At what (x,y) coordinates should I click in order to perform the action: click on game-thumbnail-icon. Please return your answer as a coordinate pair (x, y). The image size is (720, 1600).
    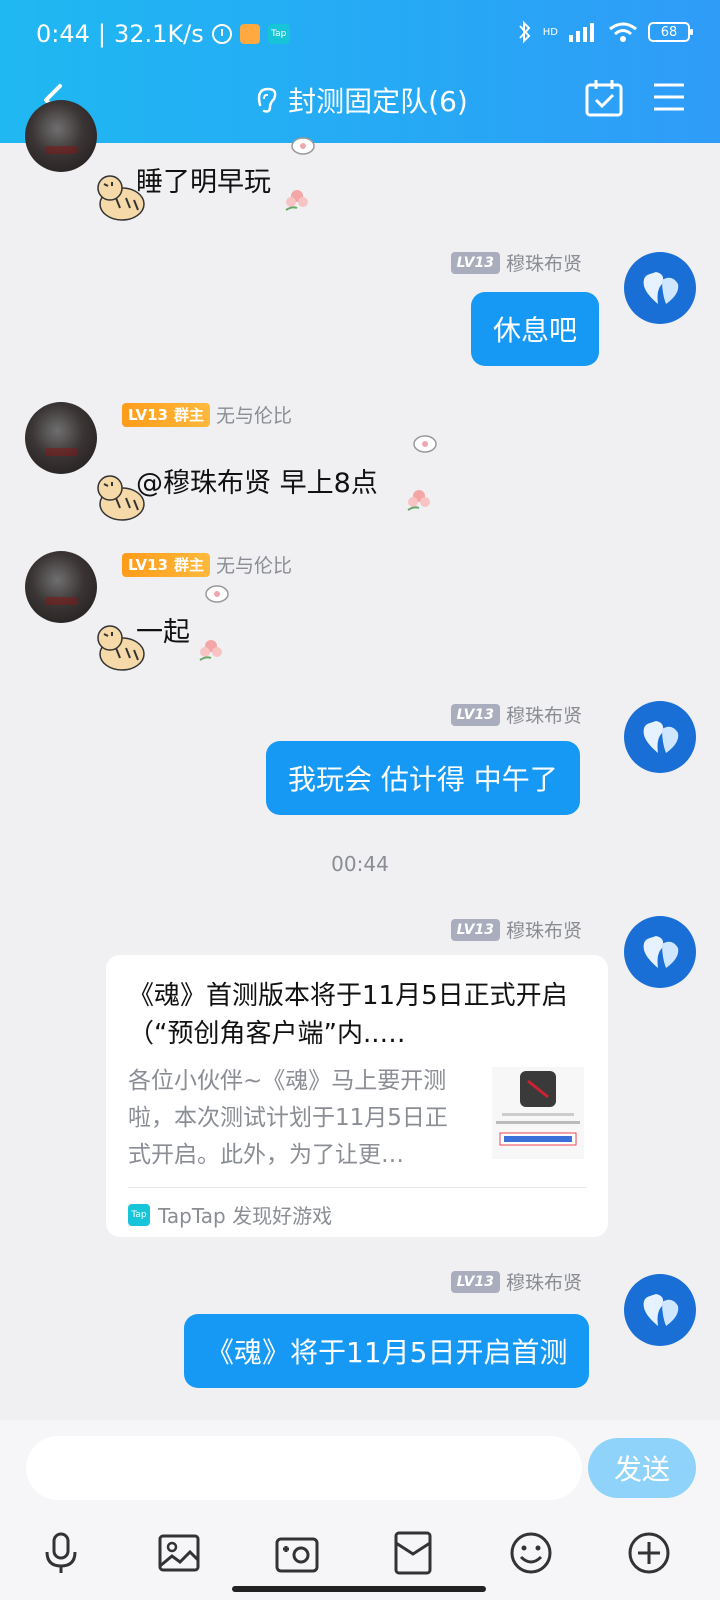
    Looking at the image, I should click on (538, 1108).